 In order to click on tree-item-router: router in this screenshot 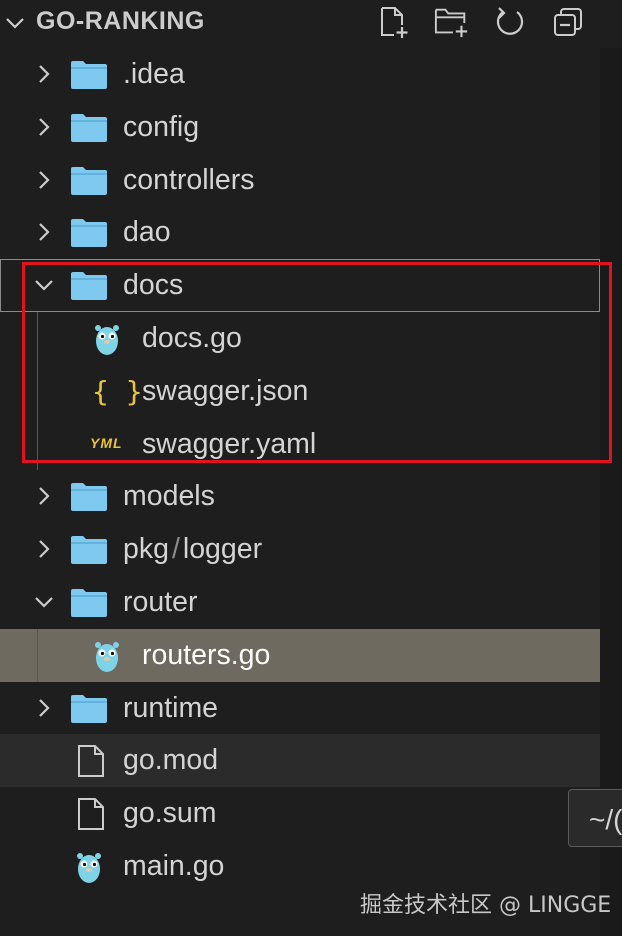, I will do `click(300, 602)`.